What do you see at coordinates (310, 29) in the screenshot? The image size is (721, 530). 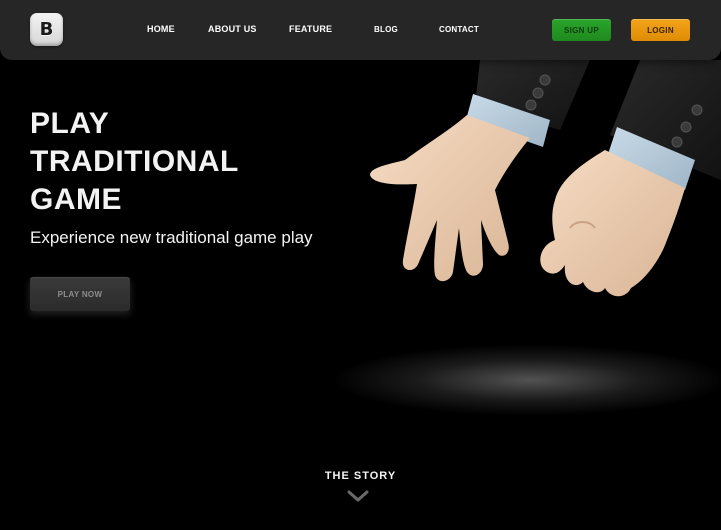 I see `nav-feature: FEATURE` at bounding box center [310, 29].